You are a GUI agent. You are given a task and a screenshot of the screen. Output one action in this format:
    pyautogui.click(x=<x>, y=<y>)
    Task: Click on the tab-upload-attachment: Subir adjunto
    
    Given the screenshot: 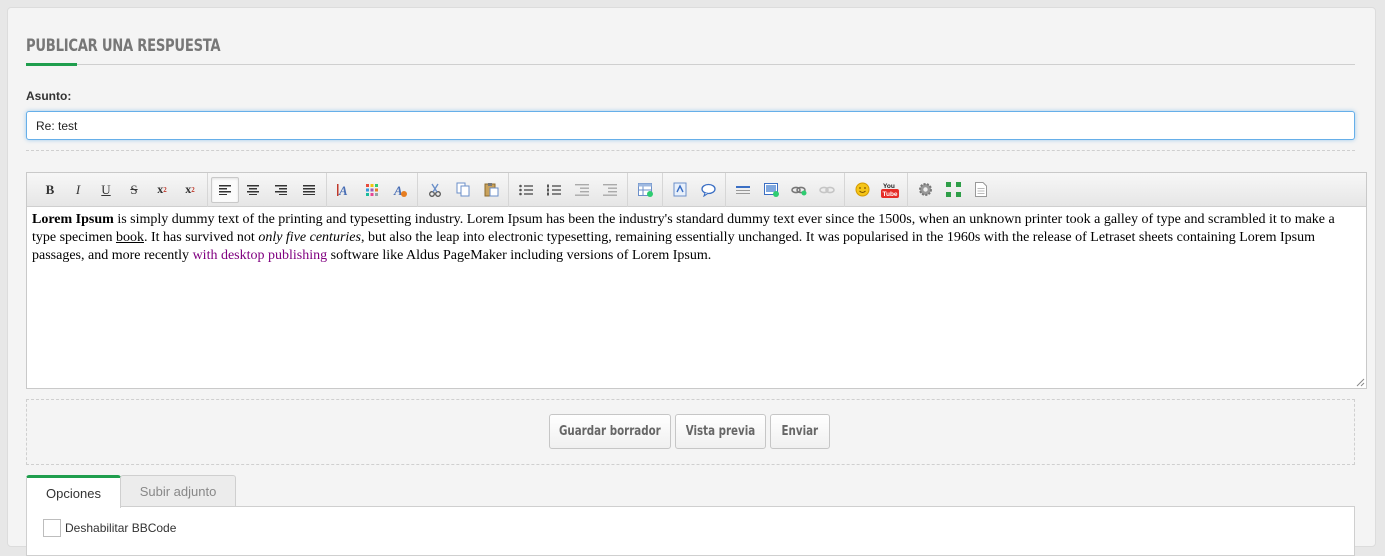 What is the action you would take?
    pyautogui.click(x=178, y=491)
    